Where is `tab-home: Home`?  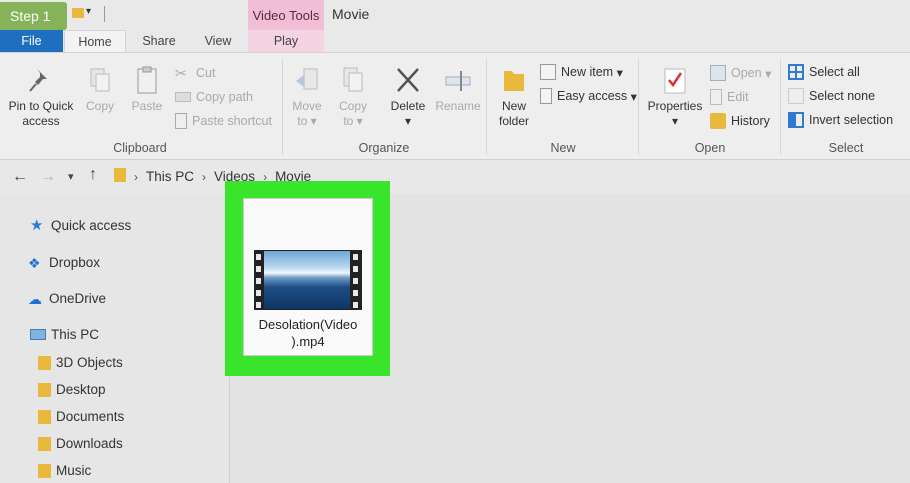
tab-home: Home is located at coordinates (95, 41).